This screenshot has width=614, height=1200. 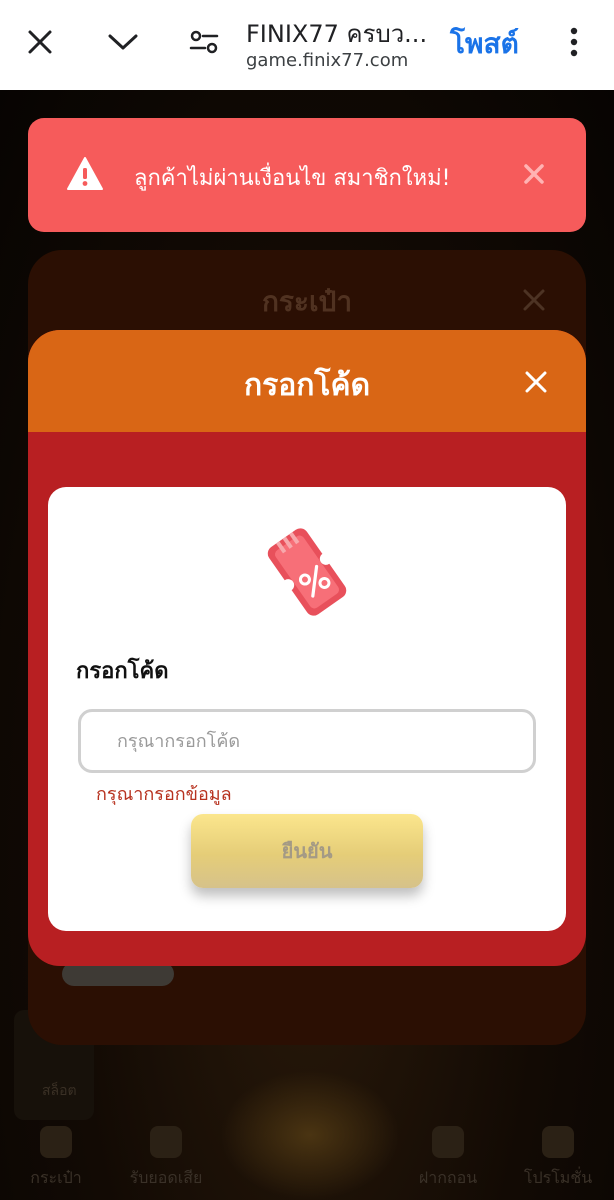 I want to click on deposit-icon, so click(x=448, y=1142).